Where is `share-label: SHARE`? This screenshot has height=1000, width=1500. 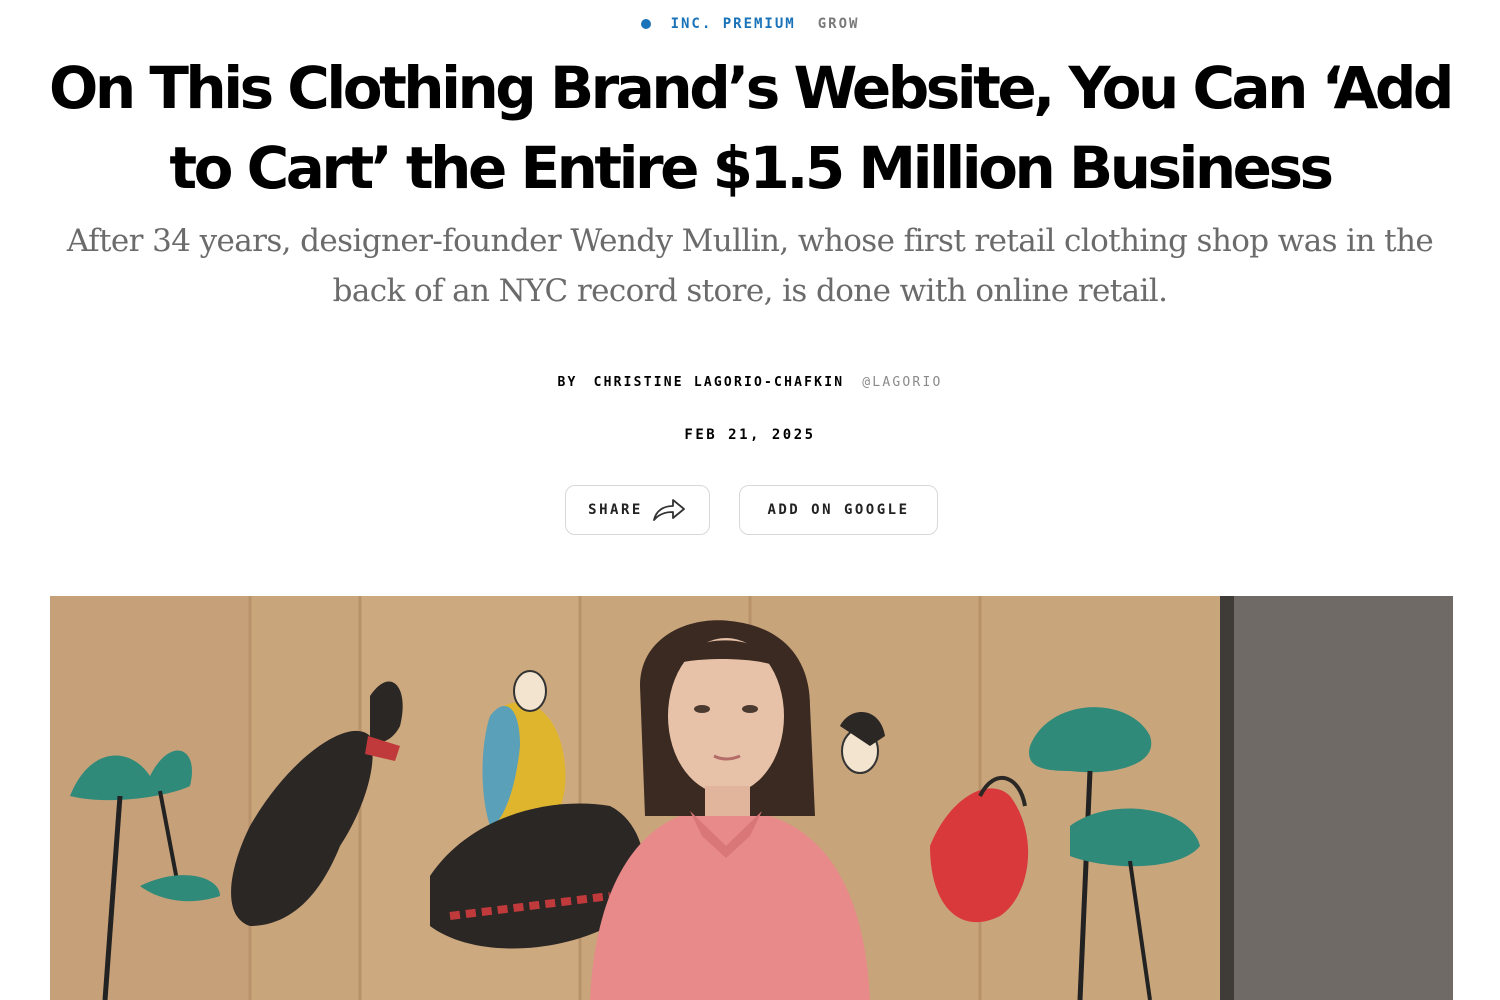 share-label: SHARE is located at coordinates (615, 510).